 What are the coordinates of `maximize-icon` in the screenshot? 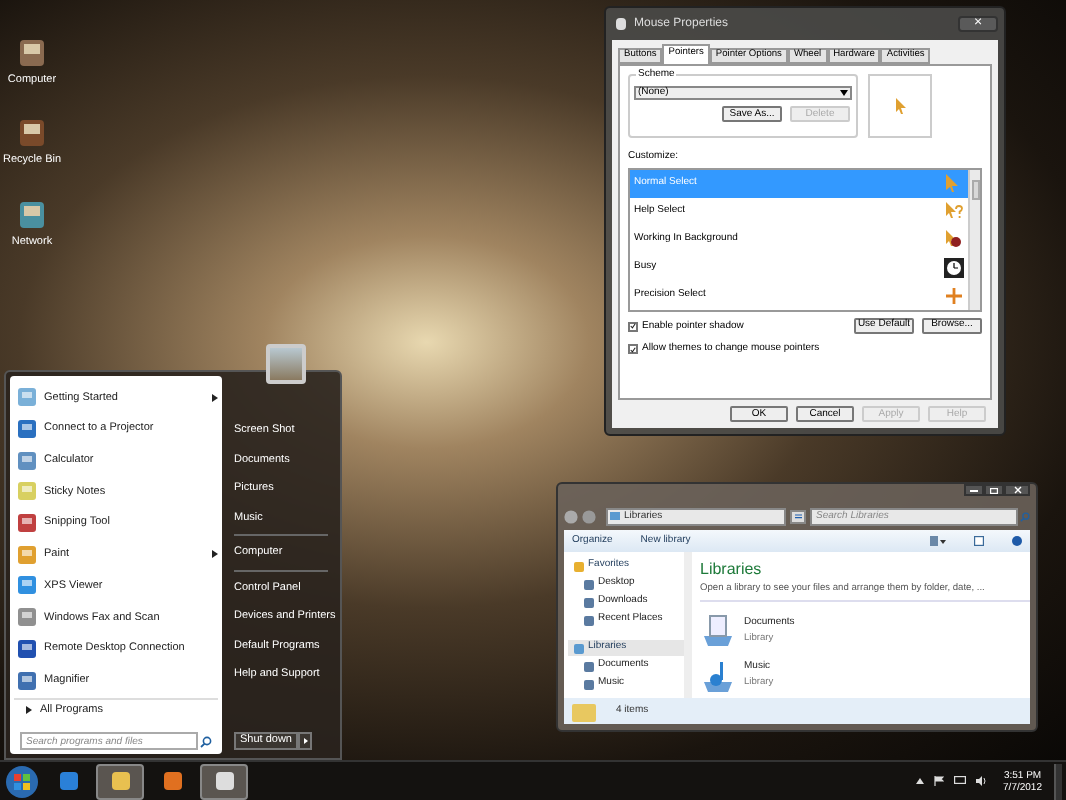 It's located at (994, 490).